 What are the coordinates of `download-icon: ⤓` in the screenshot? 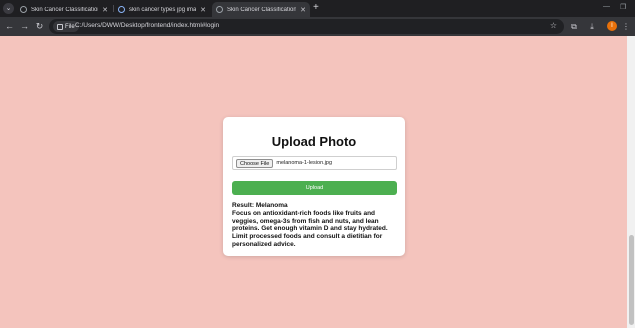 It's located at (592, 26).